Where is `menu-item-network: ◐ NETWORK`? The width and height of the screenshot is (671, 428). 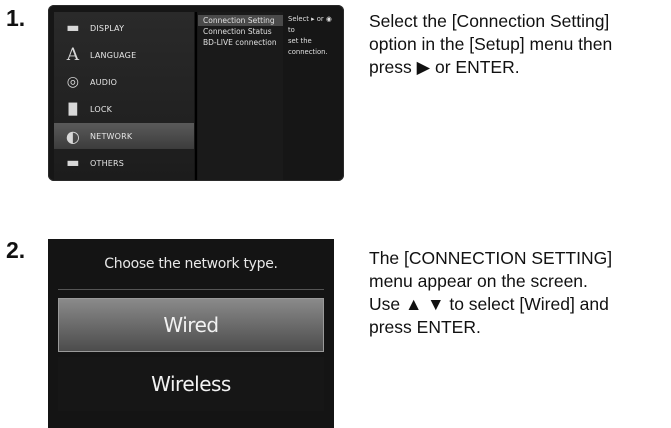 menu-item-network: ◐ NETWORK is located at coordinates (124, 136).